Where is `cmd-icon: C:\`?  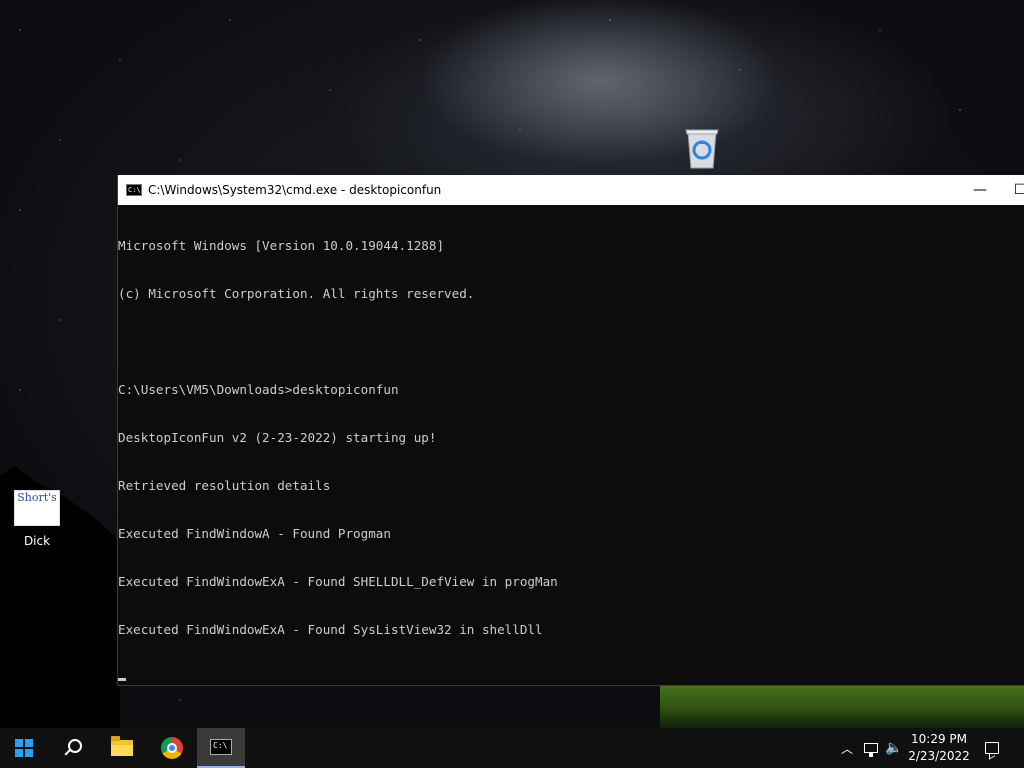 cmd-icon: C:\ is located at coordinates (221, 747).